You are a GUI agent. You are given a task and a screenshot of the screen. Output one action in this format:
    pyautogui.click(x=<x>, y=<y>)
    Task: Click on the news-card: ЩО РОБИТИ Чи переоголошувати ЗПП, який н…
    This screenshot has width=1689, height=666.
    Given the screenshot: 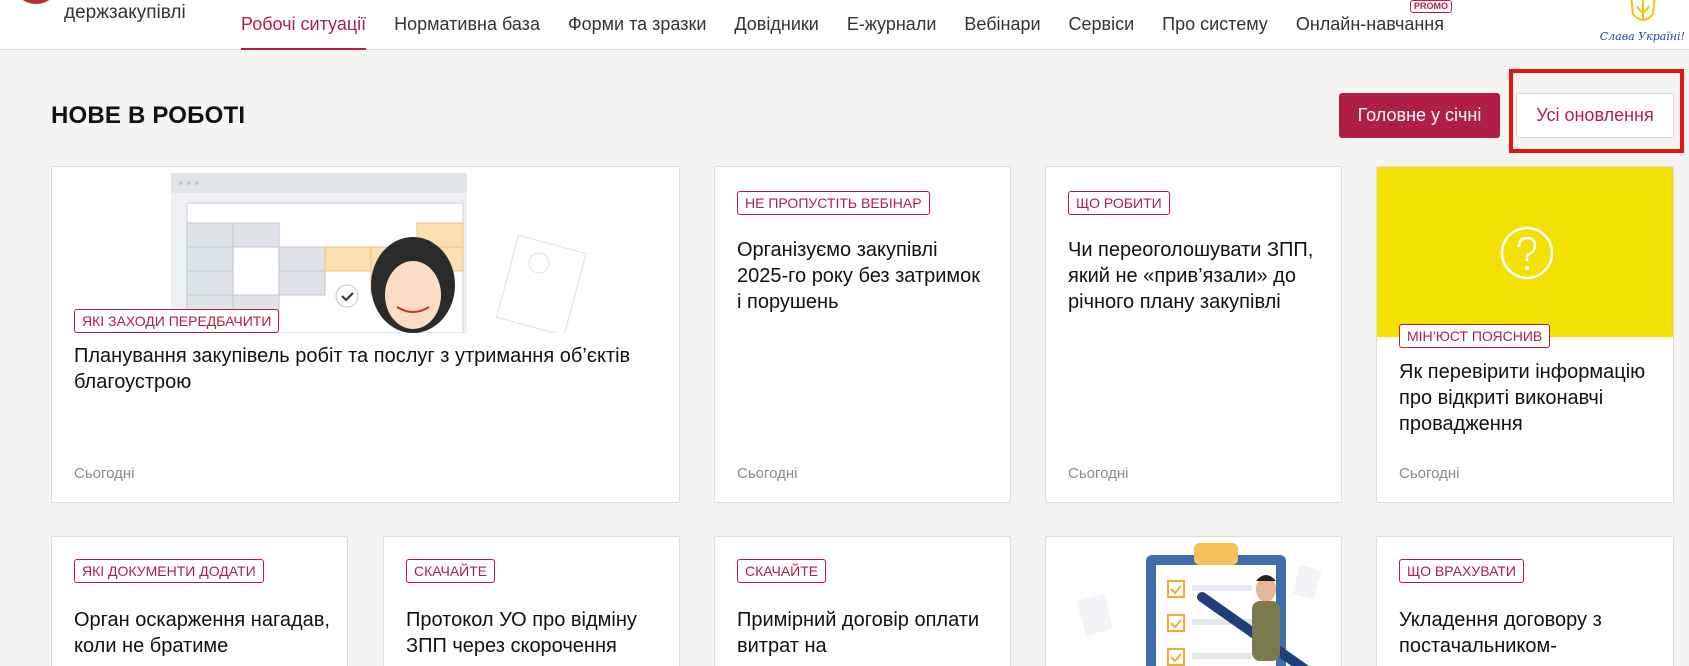 What is the action you would take?
    pyautogui.click(x=1193, y=334)
    